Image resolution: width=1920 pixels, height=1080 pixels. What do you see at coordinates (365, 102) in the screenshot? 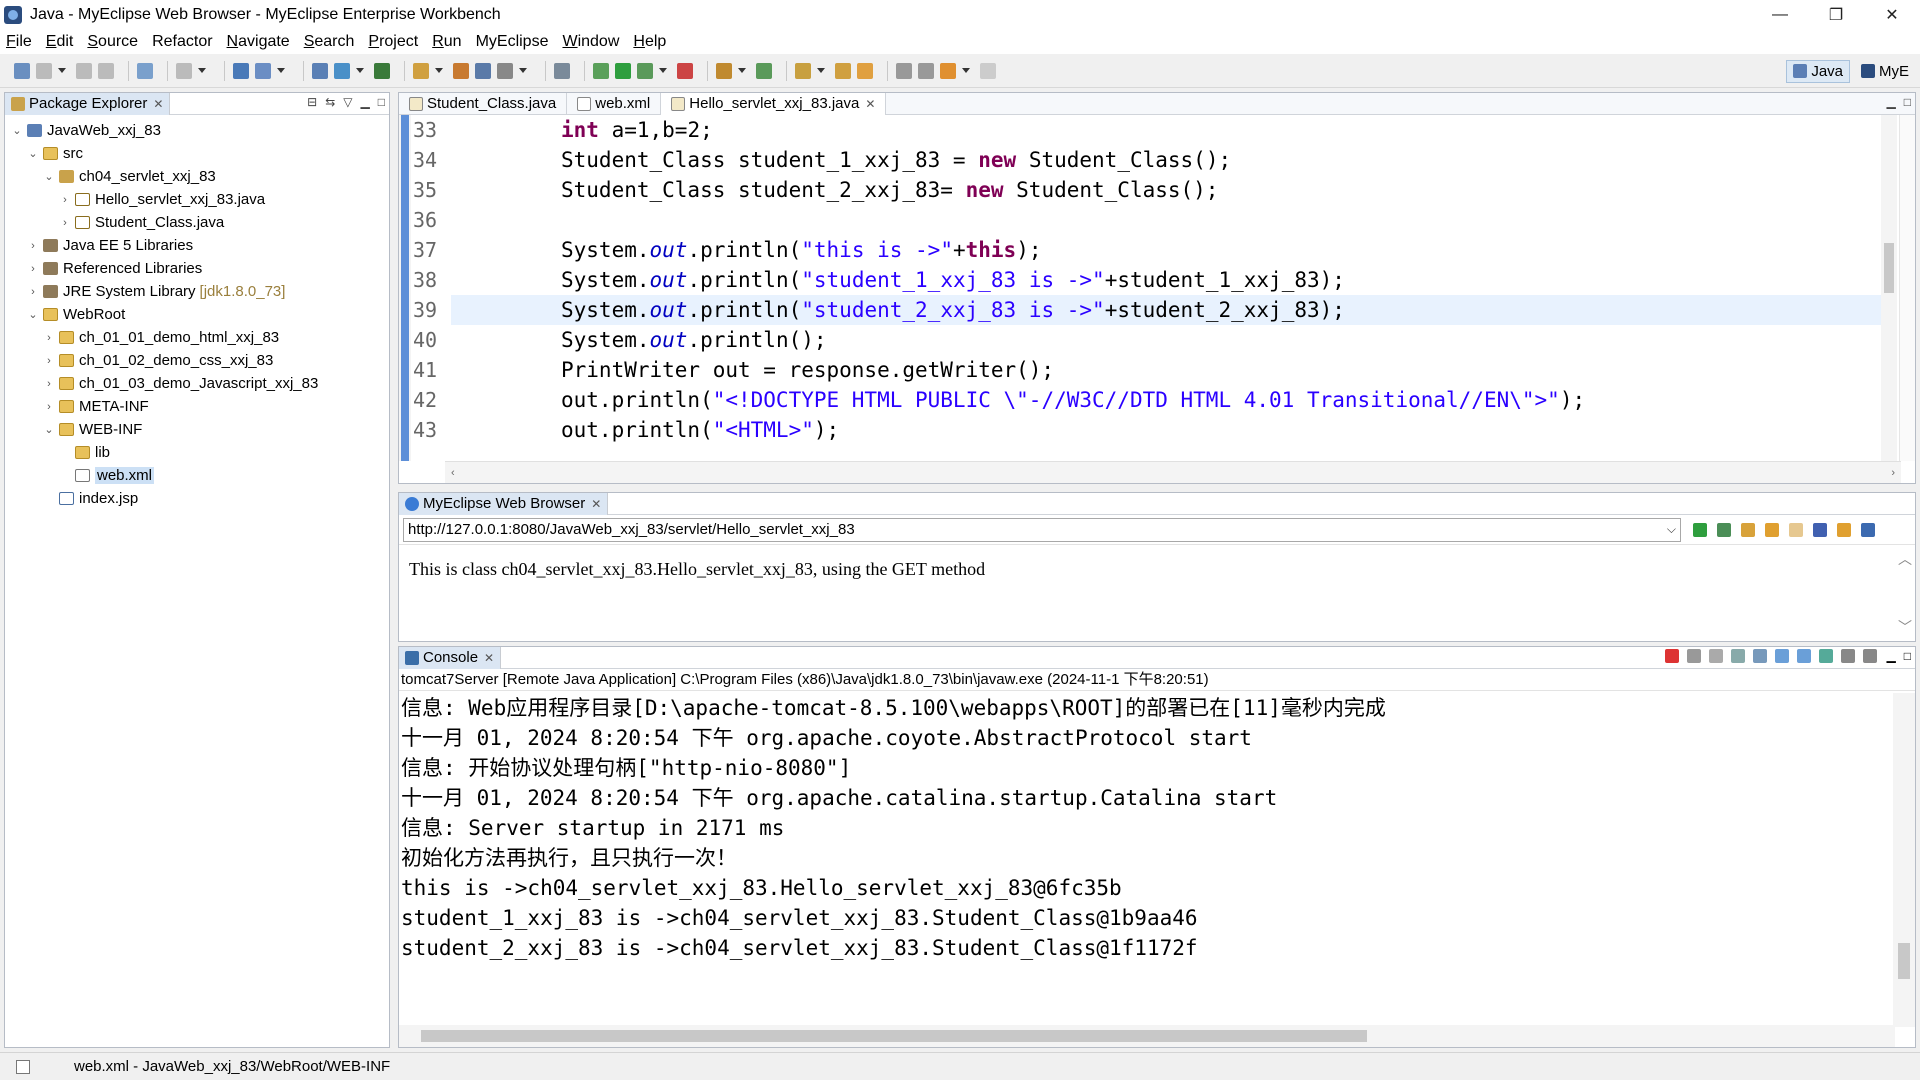
I see `minimize-view-icon: ▁` at bounding box center [365, 102].